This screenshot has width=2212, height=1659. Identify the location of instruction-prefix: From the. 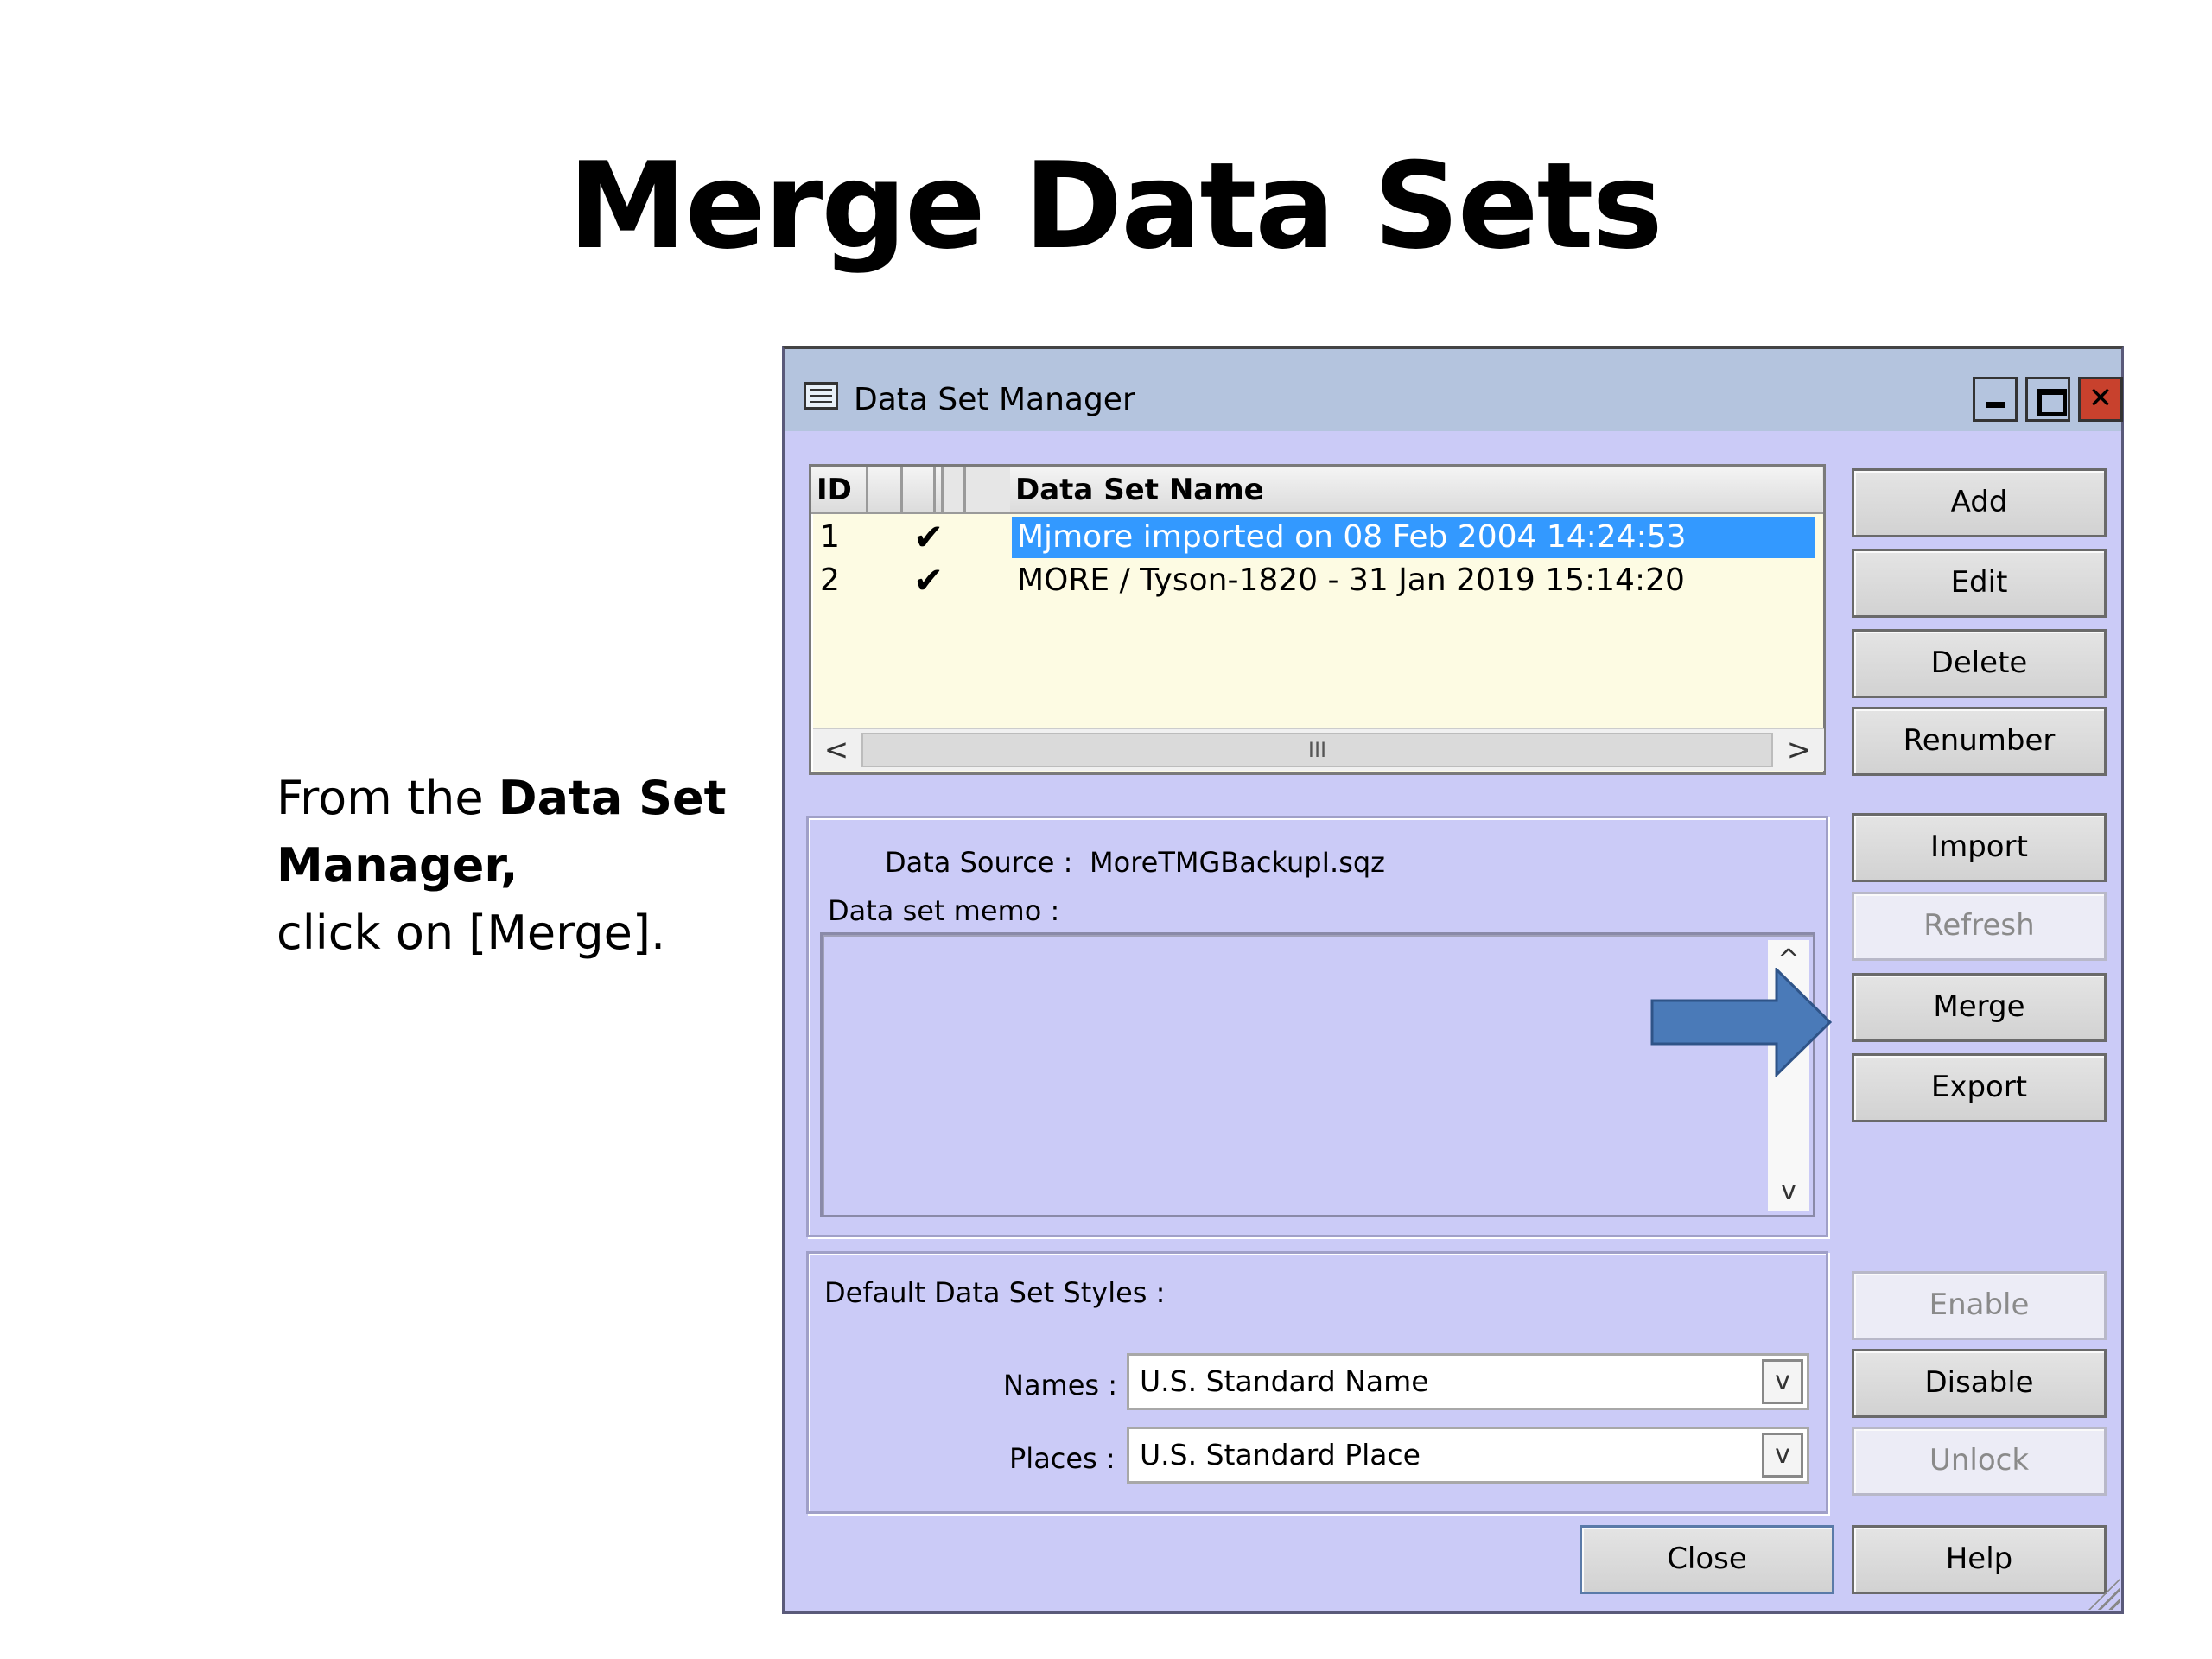
(387, 798).